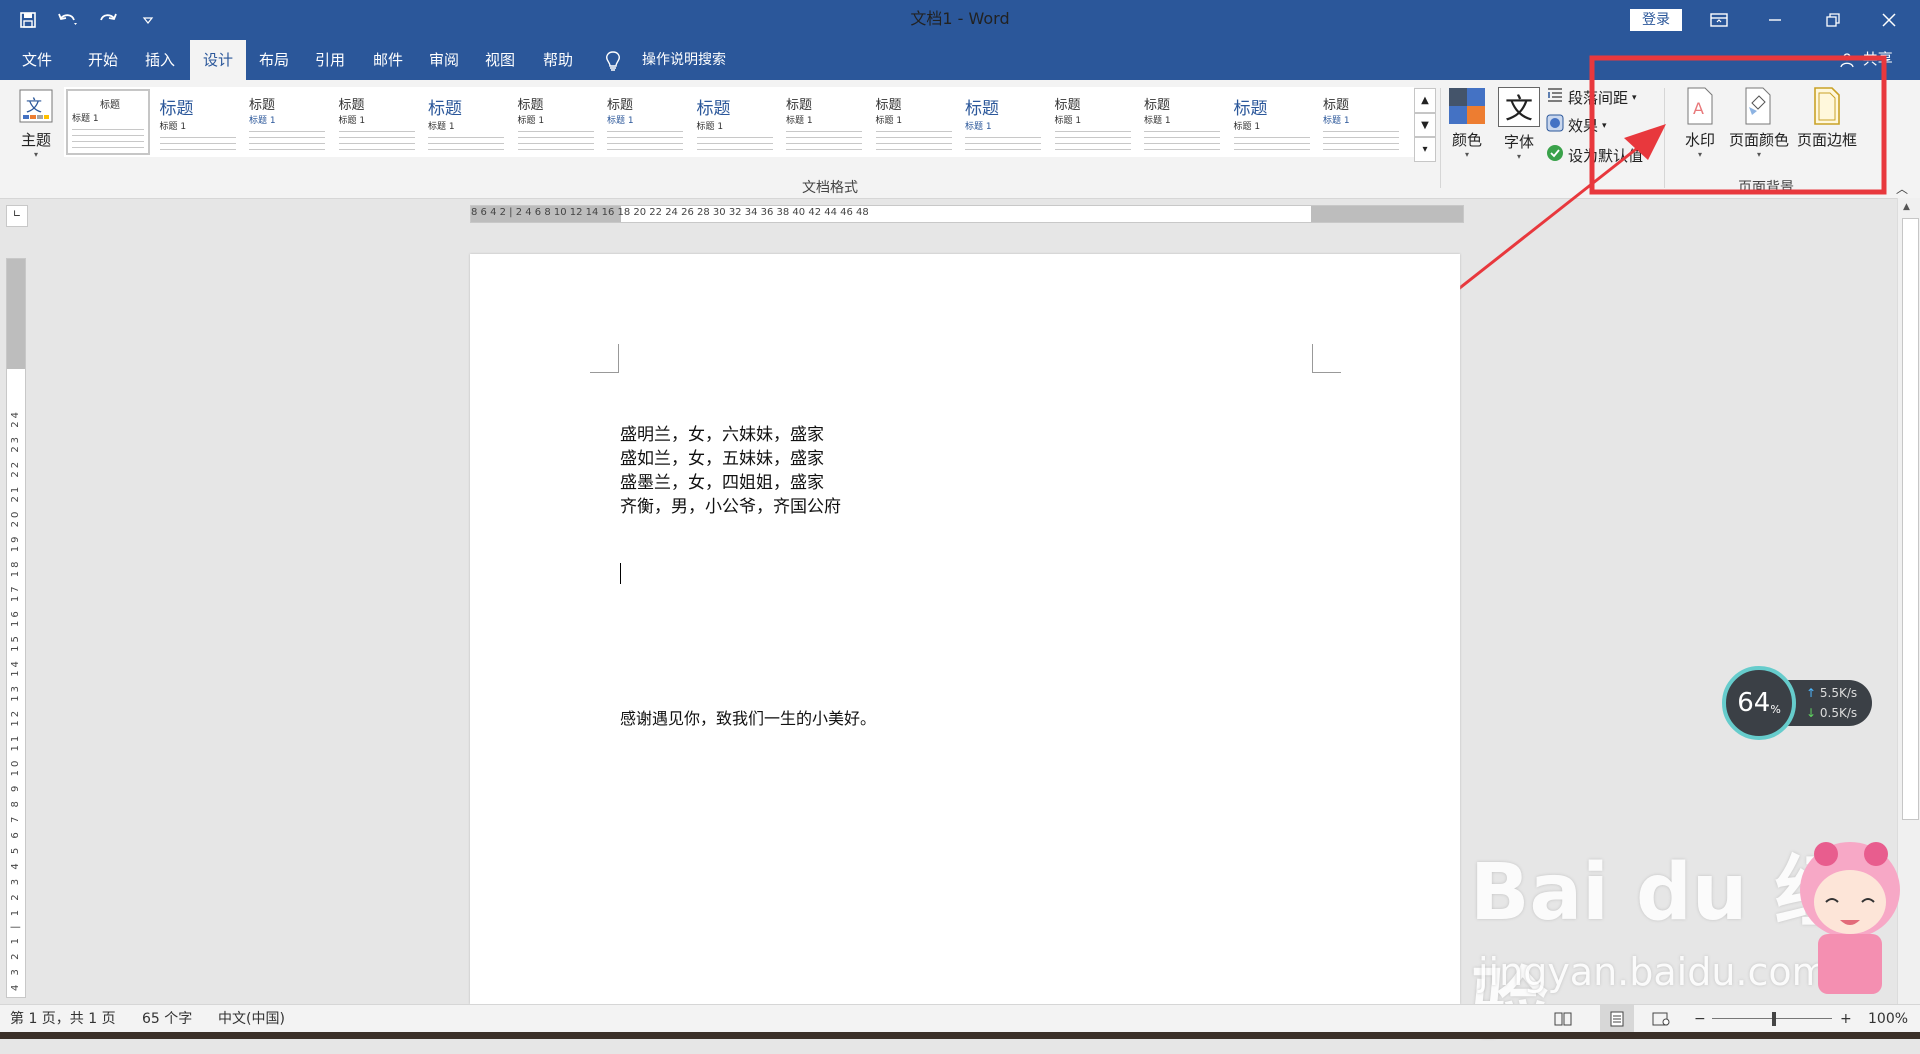  Describe the element at coordinates (748, 717) in the screenshot. I see `document-closing-line: 感谢遇见你，致我们一生的小美好。` at that location.